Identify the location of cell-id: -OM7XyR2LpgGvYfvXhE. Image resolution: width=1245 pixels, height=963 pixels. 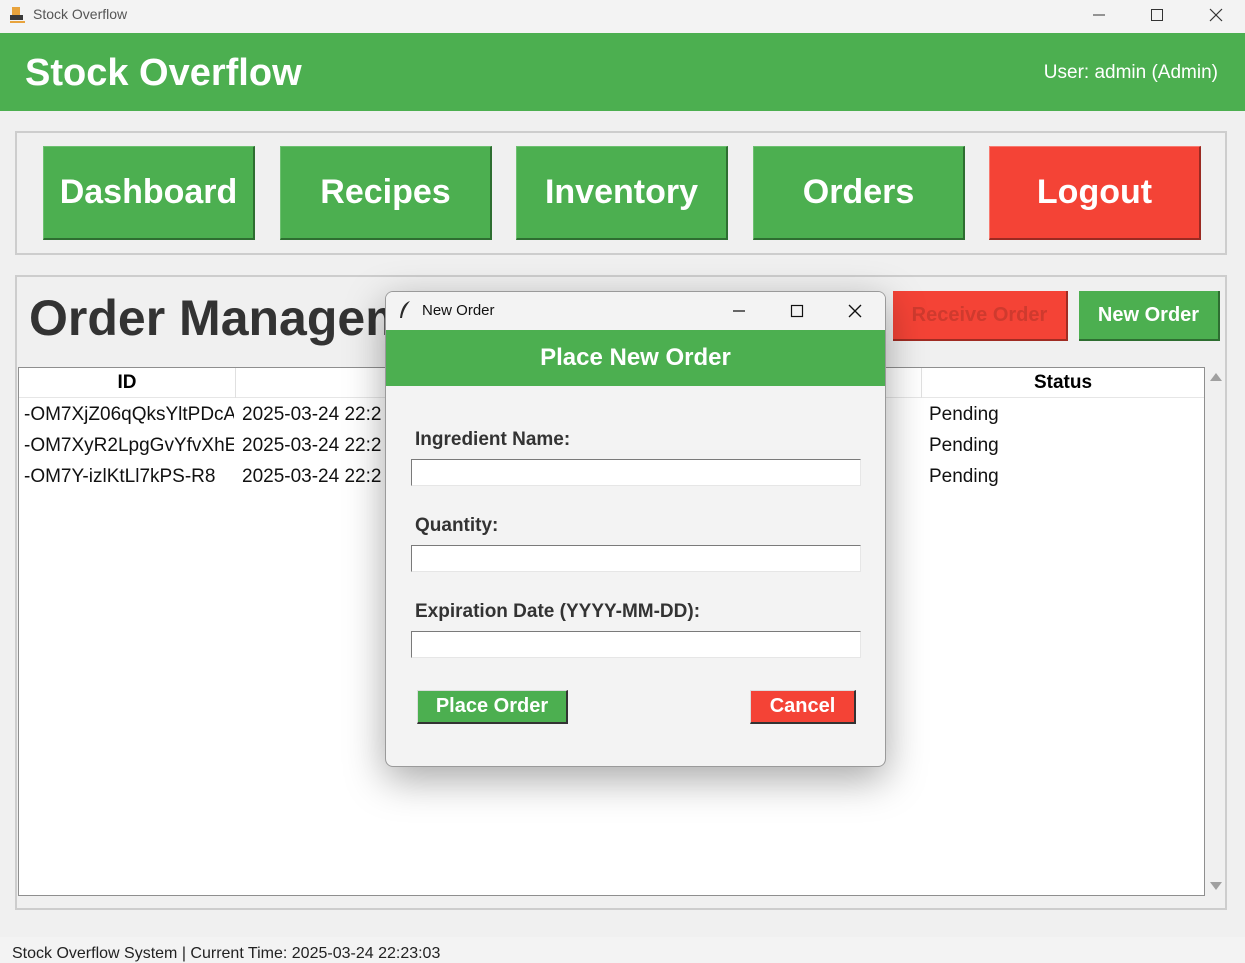
(129, 445).